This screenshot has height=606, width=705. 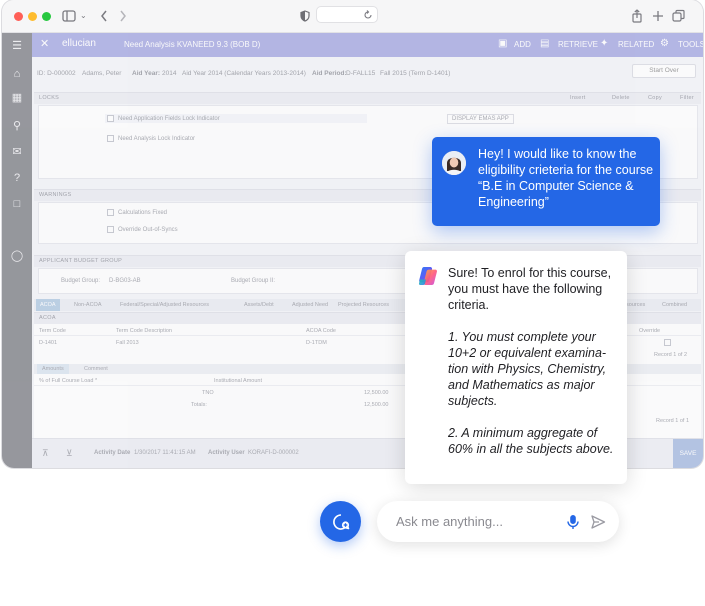 What do you see at coordinates (192, 44) in the screenshot?
I see `page-title: Need Analysis KVANEED 9.3 (BOB D)` at bounding box center [192, 44].